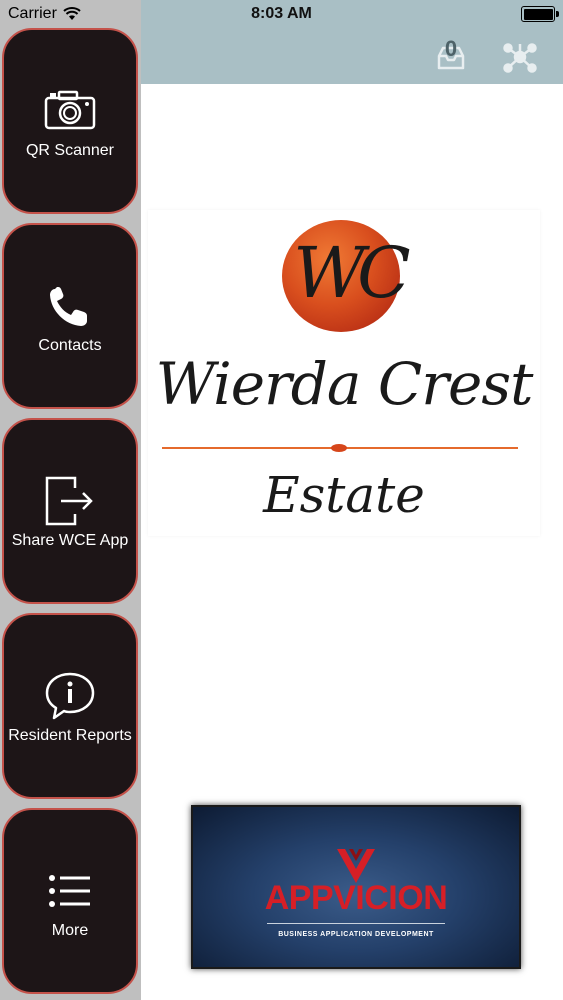 This screenshot has width=563, height=1000. I want to click on status-bar: Carrier 8:03 AM, so click(281, 15).